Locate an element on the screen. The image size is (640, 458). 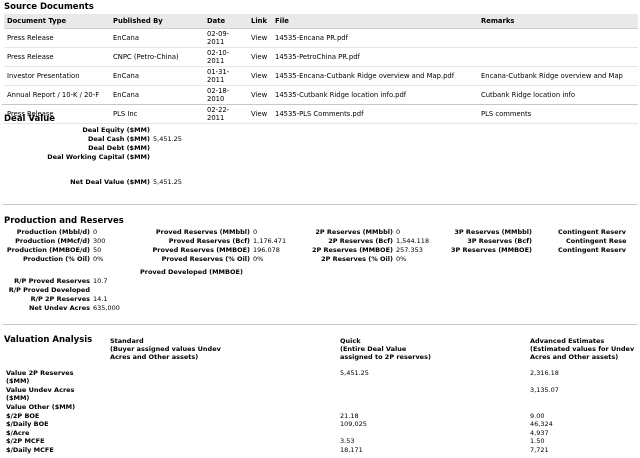
valuation-row-label: Value Undev Acres is located at coordinates (40, 390).